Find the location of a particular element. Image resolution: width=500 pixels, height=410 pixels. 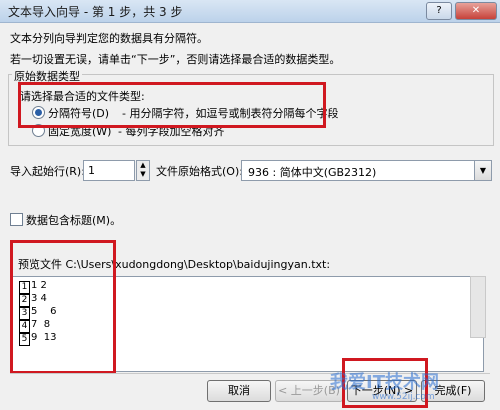

help-button: ? is located at coordinates (439, 11).